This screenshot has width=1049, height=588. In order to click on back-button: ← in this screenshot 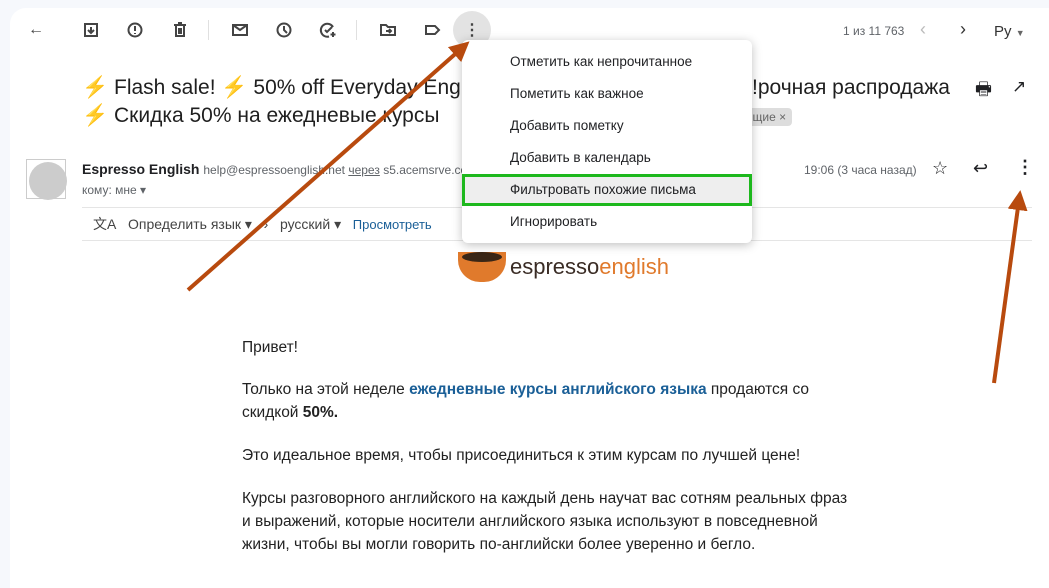, I will do `click(36, 30)`.